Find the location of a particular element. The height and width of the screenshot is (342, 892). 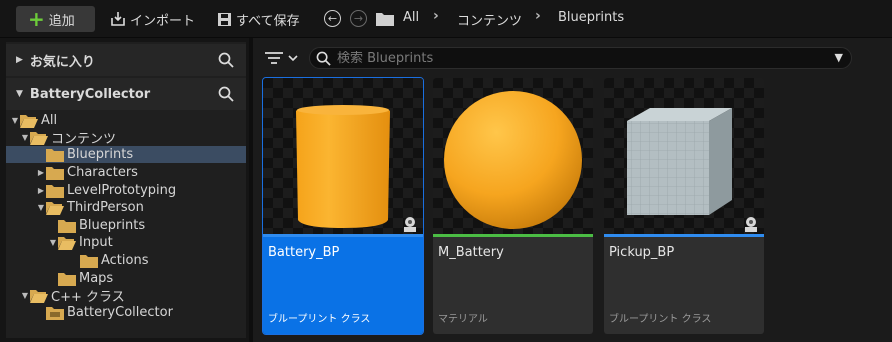

asset-tile-pickup-bp: Pickup_BP ブループリント クラス is located at coordinates (684, 206).